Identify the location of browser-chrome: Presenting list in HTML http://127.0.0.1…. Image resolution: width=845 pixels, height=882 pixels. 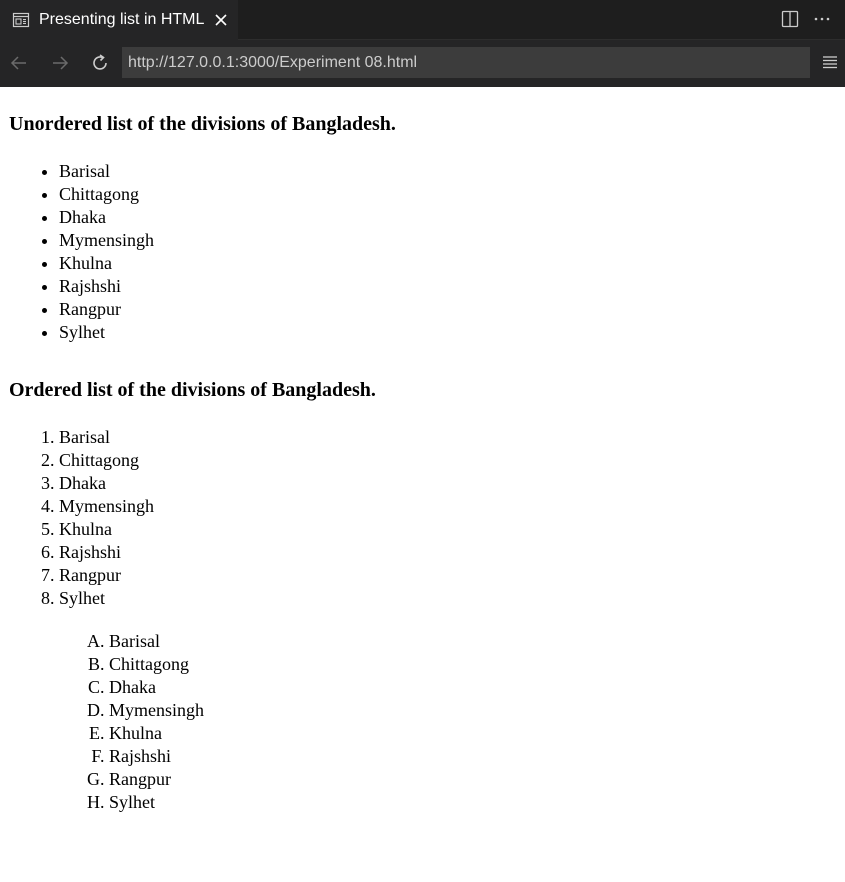
(422, 43).